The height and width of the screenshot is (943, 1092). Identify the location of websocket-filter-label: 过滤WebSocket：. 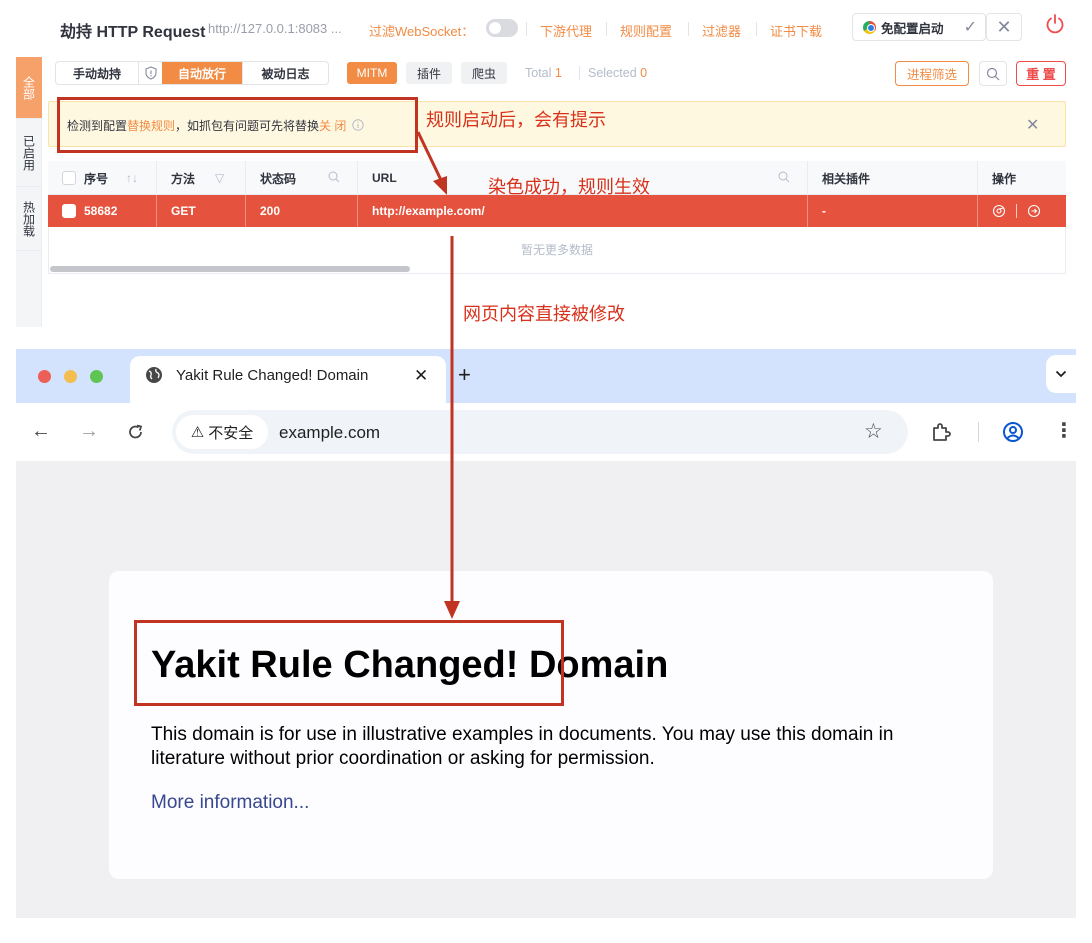
(422, 31).